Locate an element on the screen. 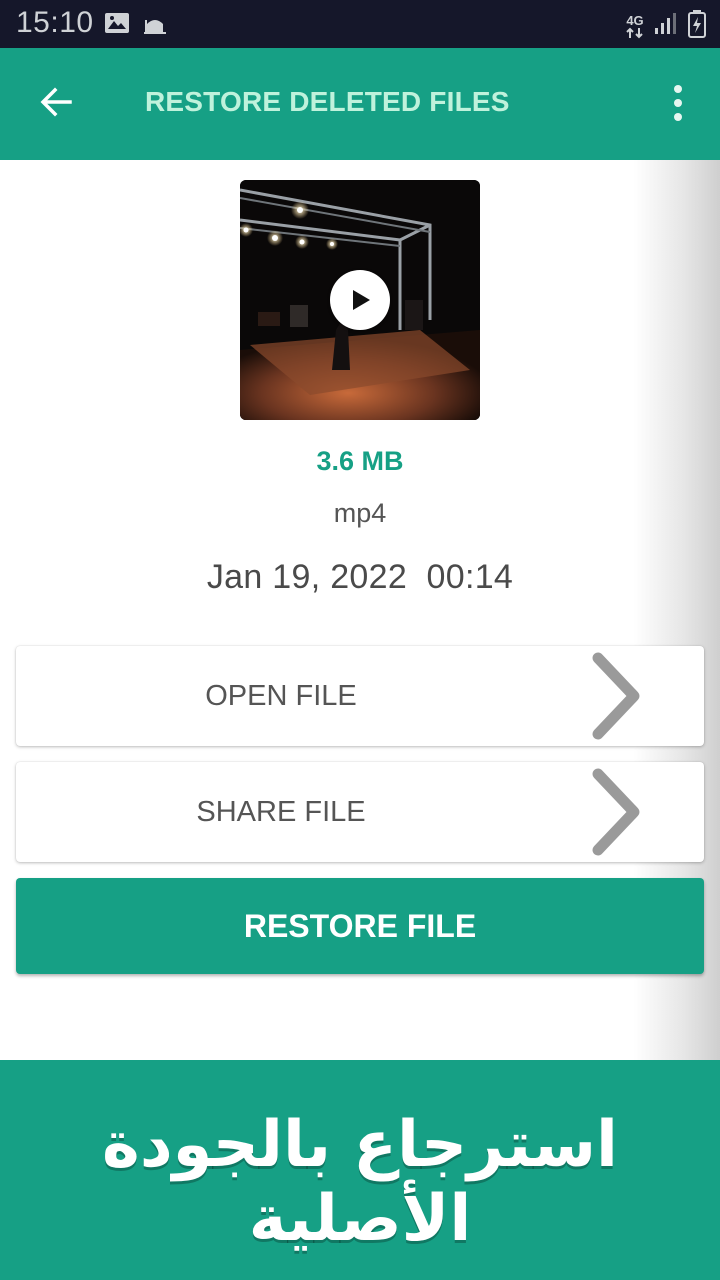  status-left-icons is located at coordinates (135, 25).